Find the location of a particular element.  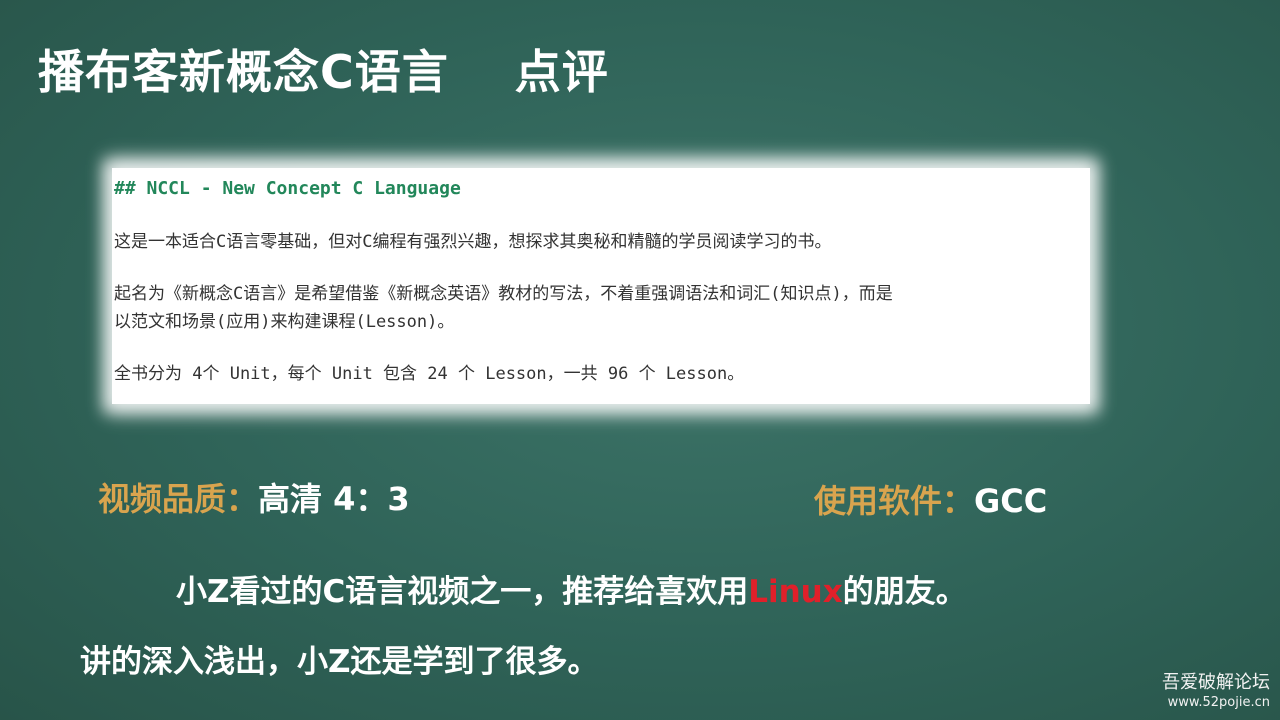

review-remark-line: 讲的深入浅出，小Z还是学到了很多。 is located at coordinates (339, 662).